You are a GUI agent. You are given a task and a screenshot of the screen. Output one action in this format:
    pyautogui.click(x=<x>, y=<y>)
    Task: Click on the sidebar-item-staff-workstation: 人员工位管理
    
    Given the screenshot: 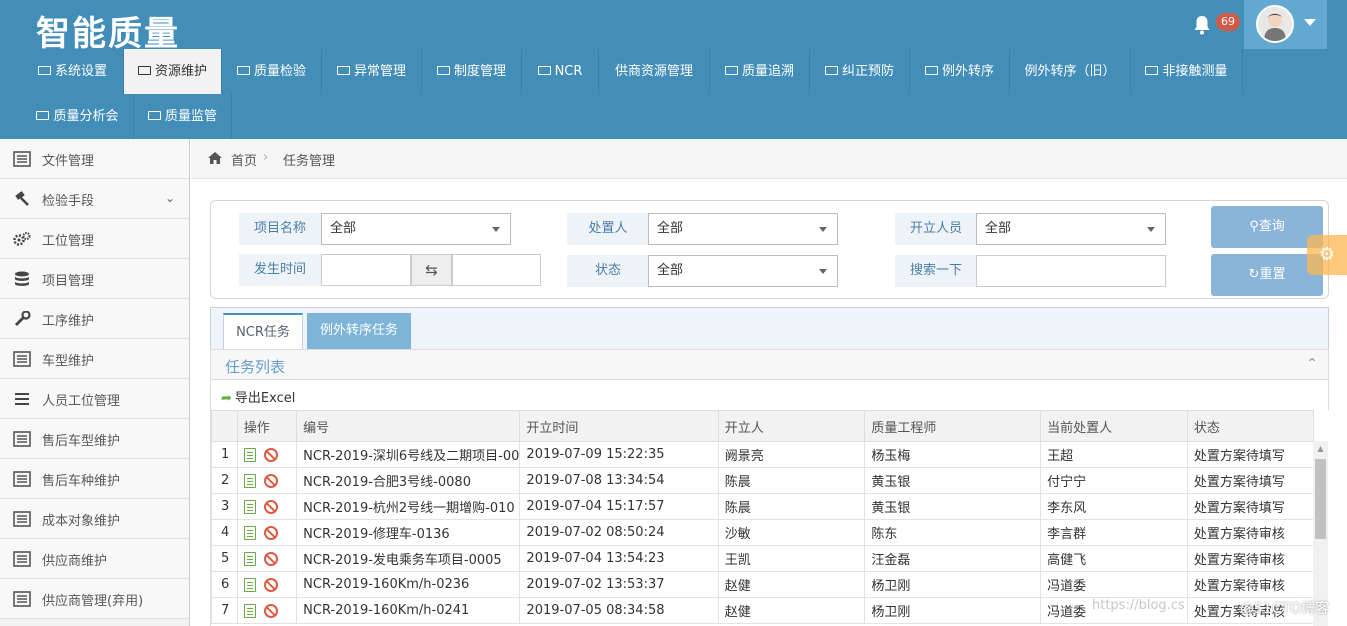 What is the action you would take?
    pyautogui.click(x=94, y=399)
    